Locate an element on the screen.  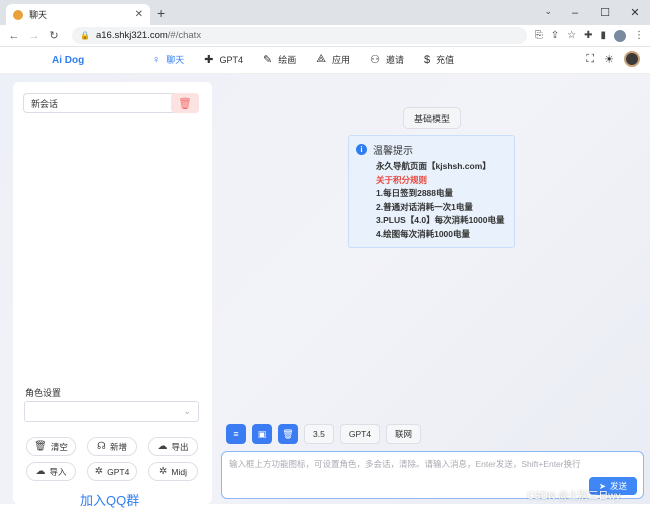
menu-icon: ⋮ is located at coordinates (639, 35).